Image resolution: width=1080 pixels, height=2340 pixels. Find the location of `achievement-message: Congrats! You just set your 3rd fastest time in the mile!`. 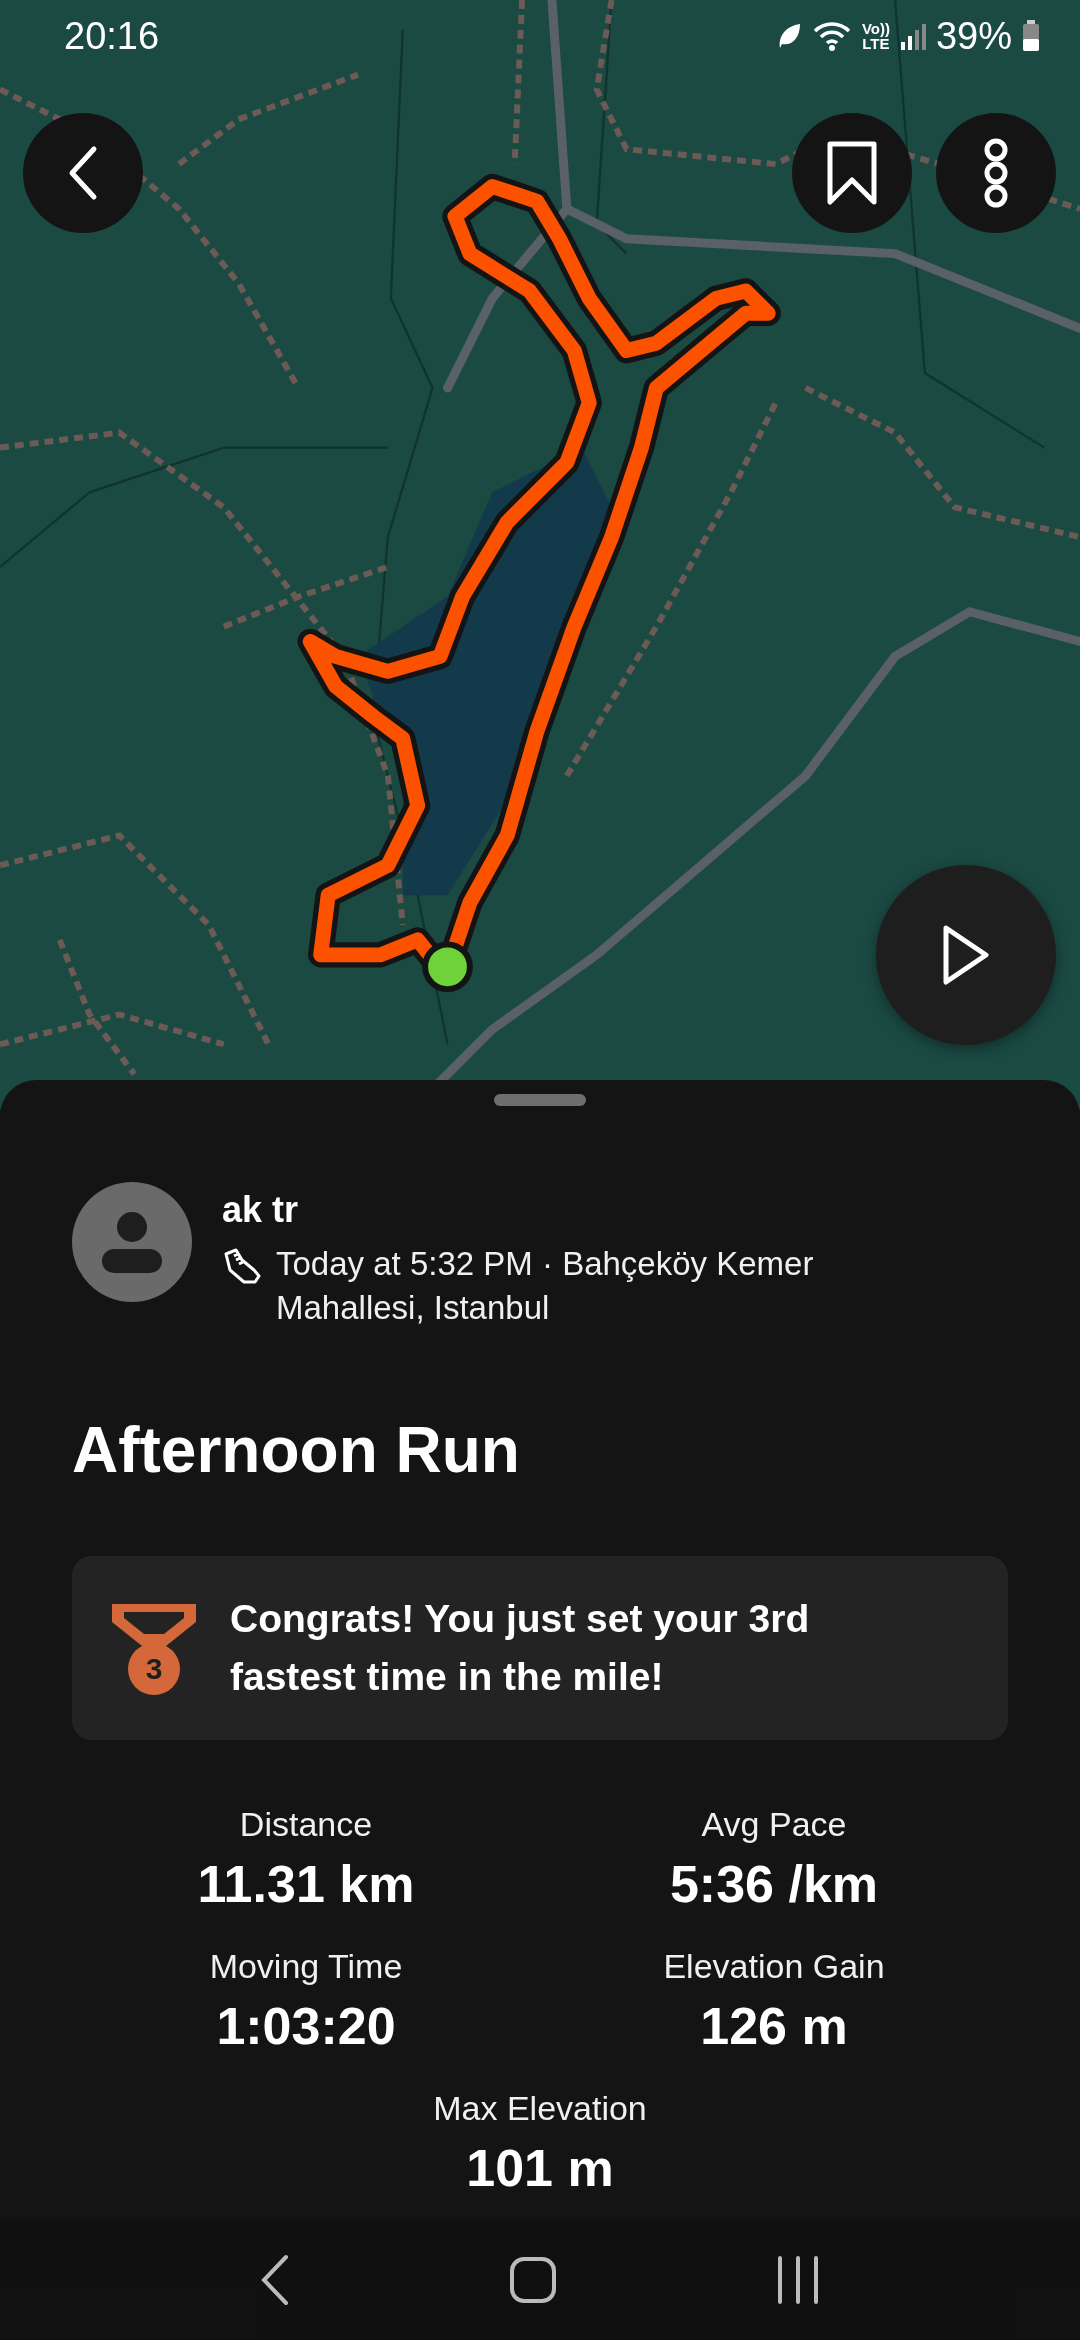

achievement-message: Congrats! You just set your 3rd fastest time in the mile! is located at coordinates (520, 1648).